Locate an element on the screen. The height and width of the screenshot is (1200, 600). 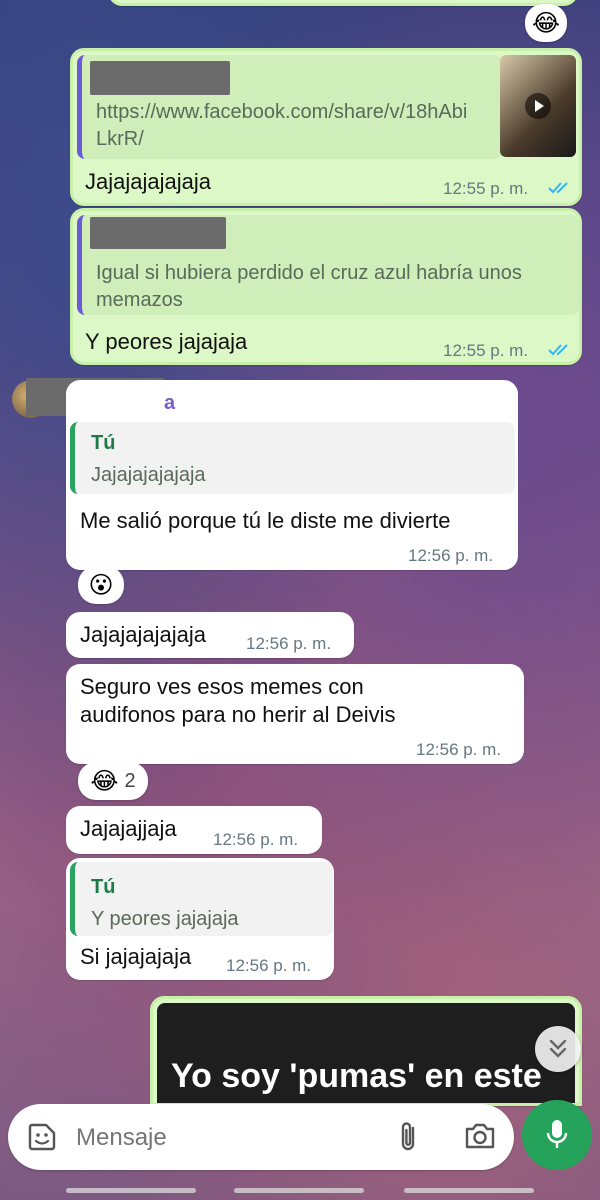
sticker-icon is located at coordinates (42, 1137).